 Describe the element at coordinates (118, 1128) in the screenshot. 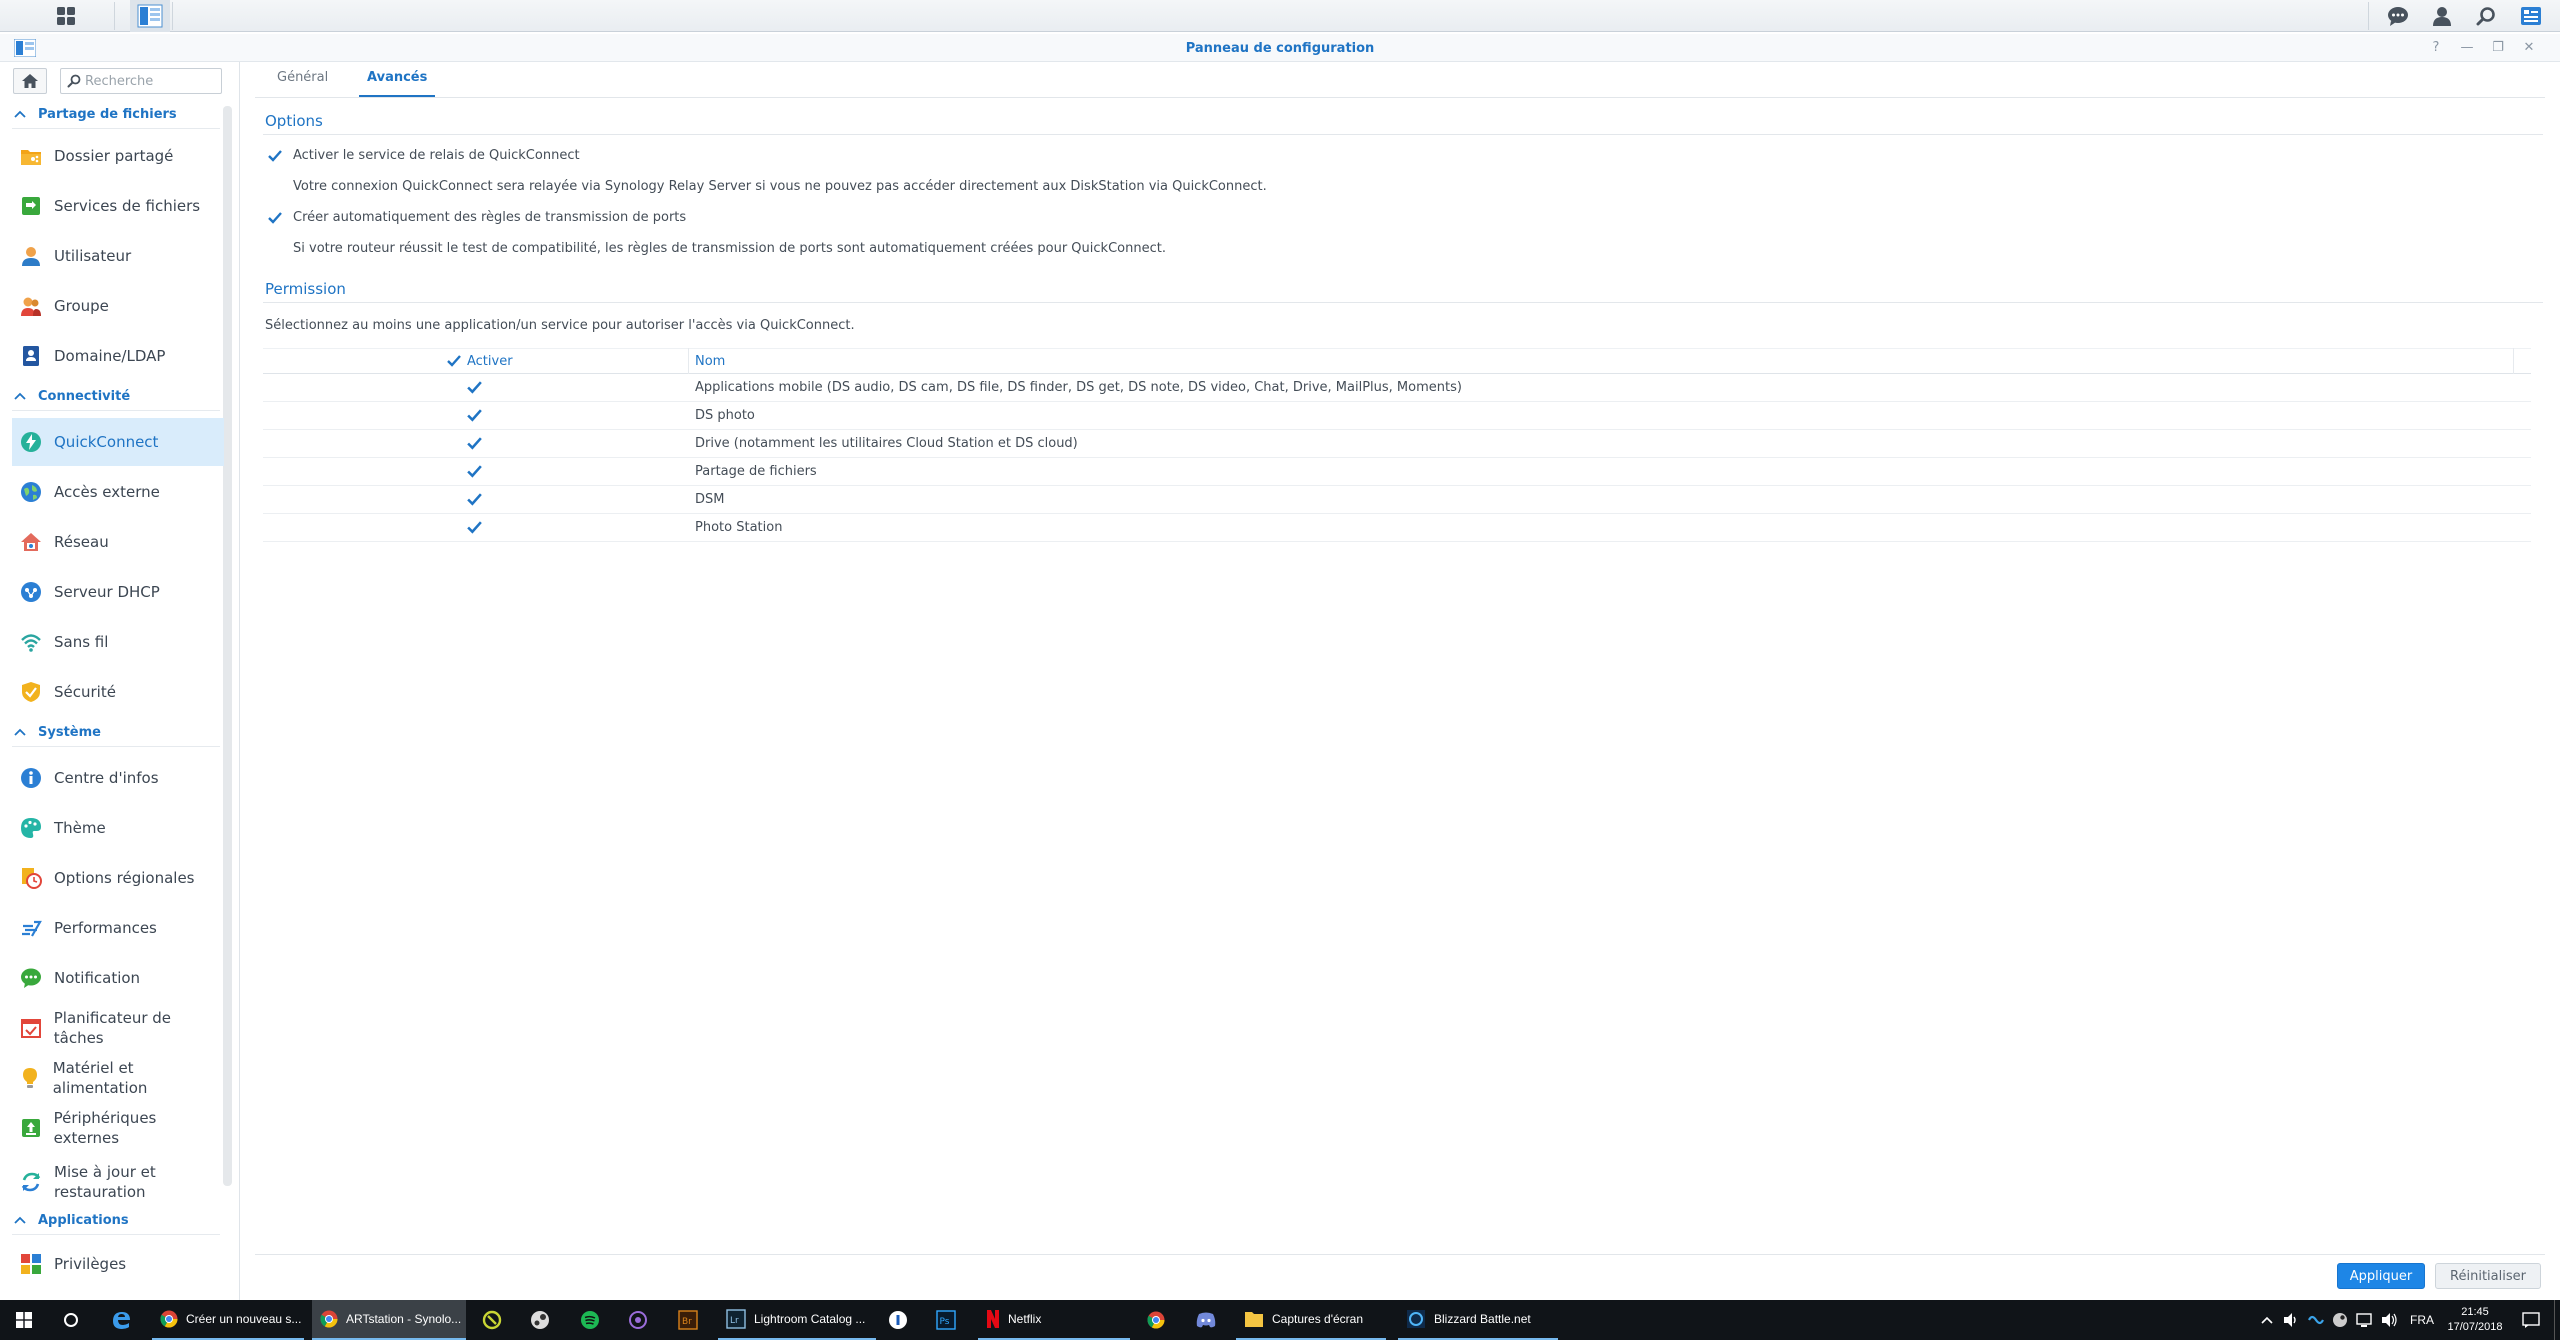

I see `sidebar-item-external-devices: Périphériques externes` at that location.